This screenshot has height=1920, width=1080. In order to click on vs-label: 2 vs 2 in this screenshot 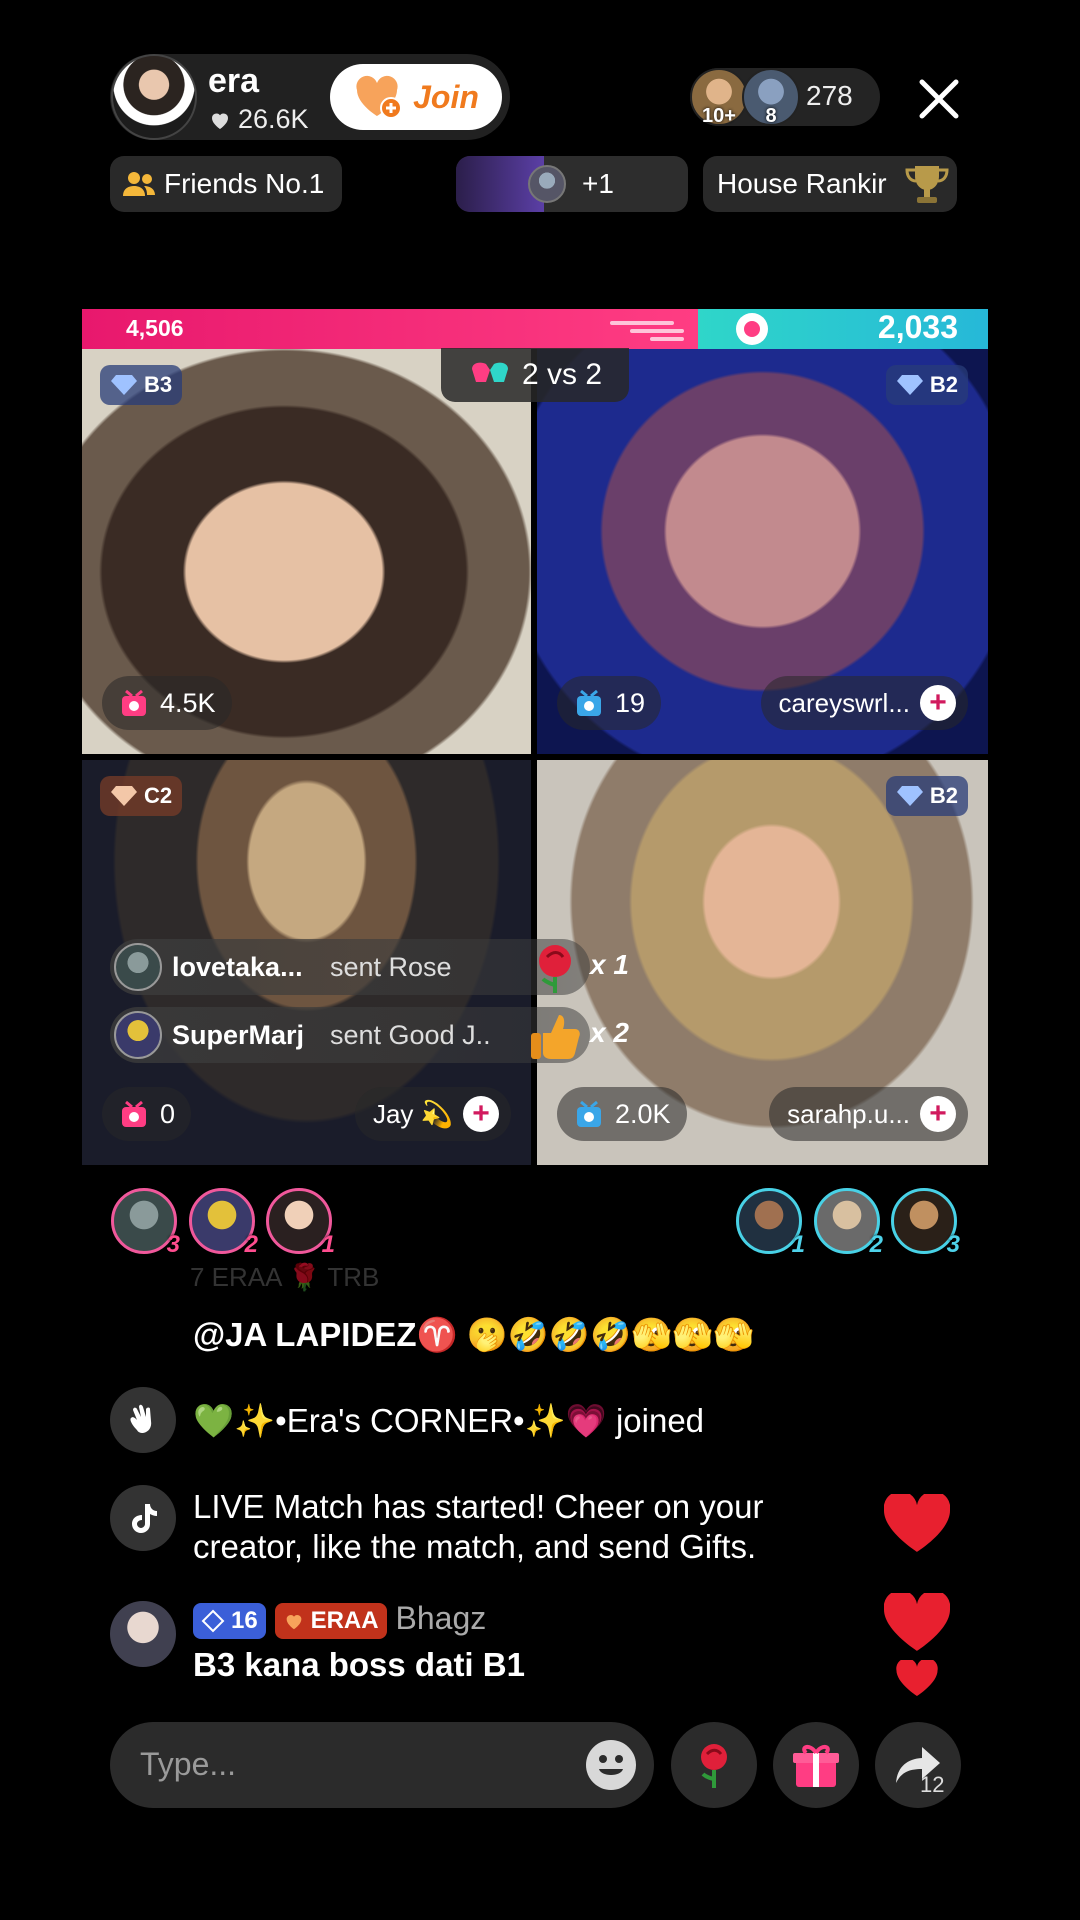, I will do `click(562, 374)`.